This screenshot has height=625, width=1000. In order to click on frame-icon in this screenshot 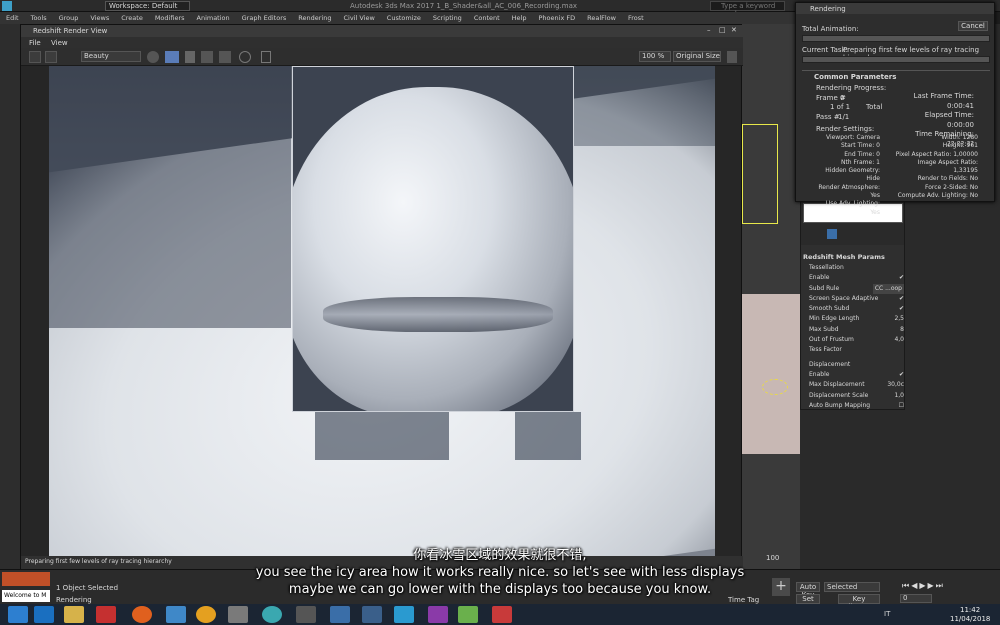, I will do `click(266, 57)`.